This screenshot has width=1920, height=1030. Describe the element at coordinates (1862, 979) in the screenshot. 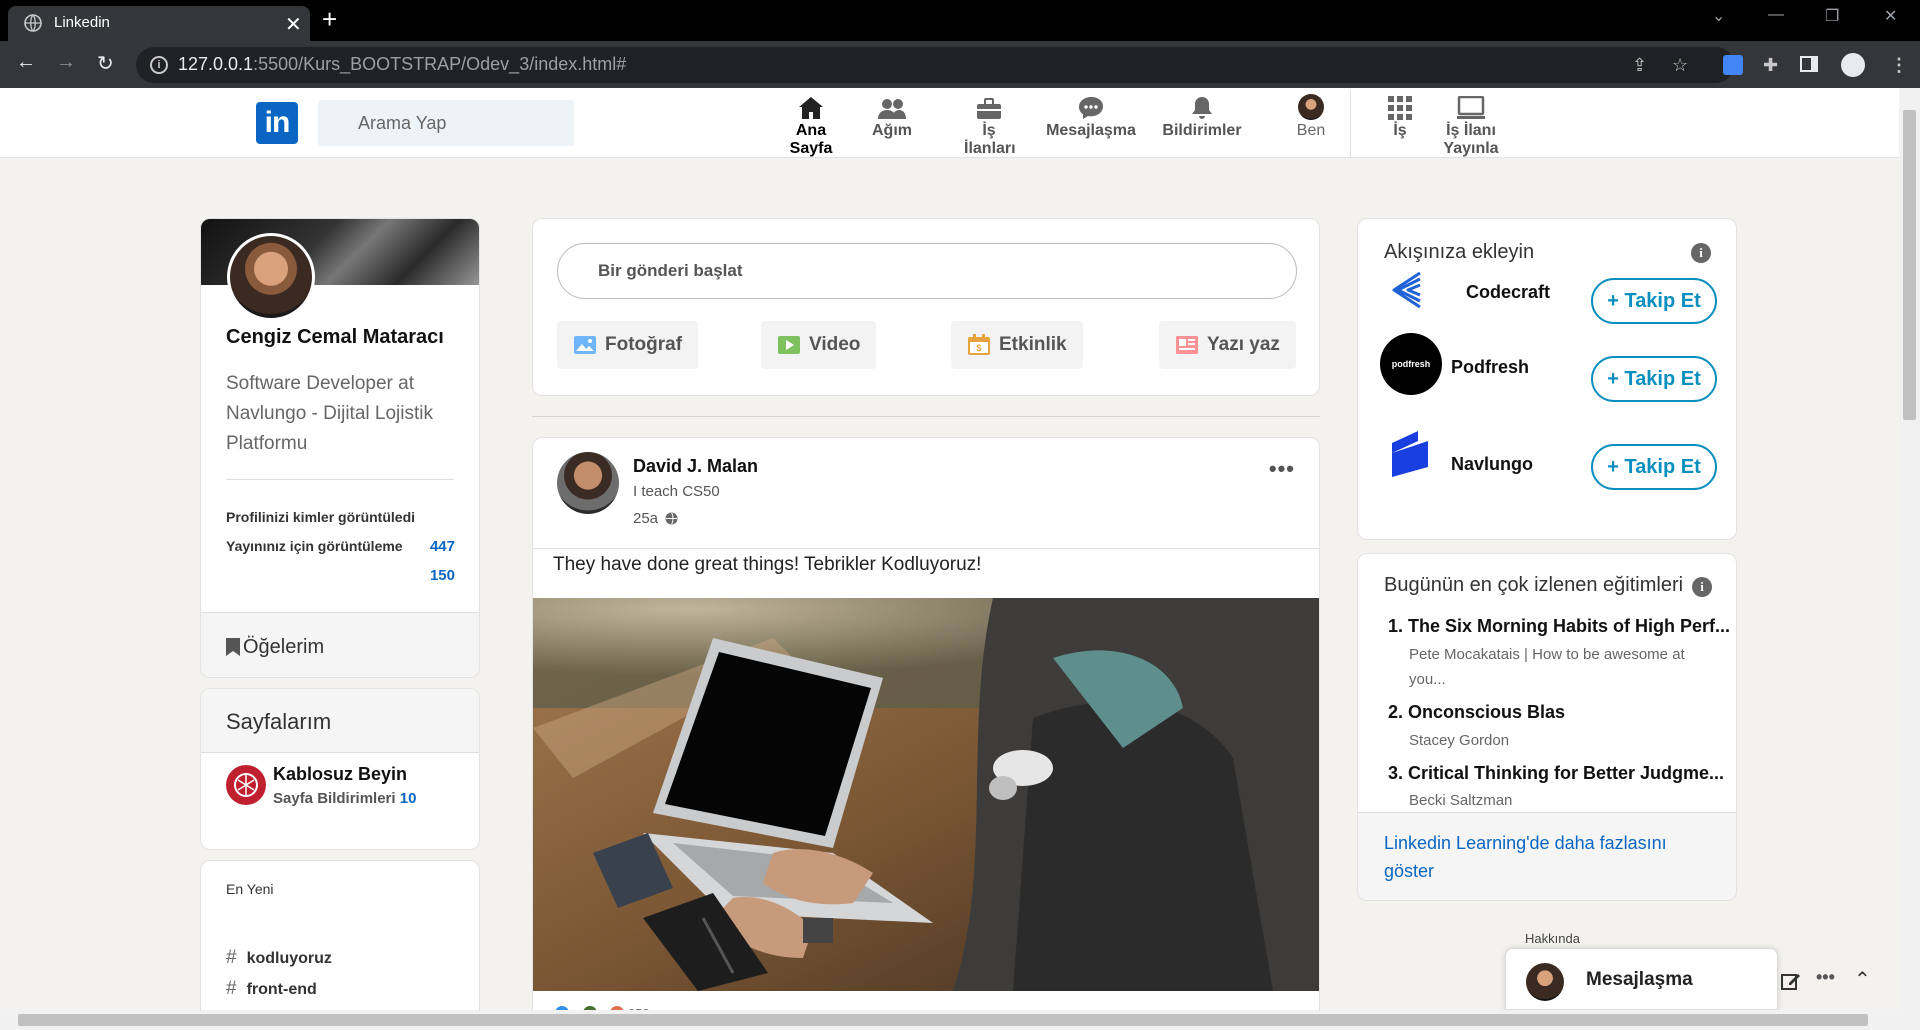

I see `chevron-up-icon: ⌃` at that location.